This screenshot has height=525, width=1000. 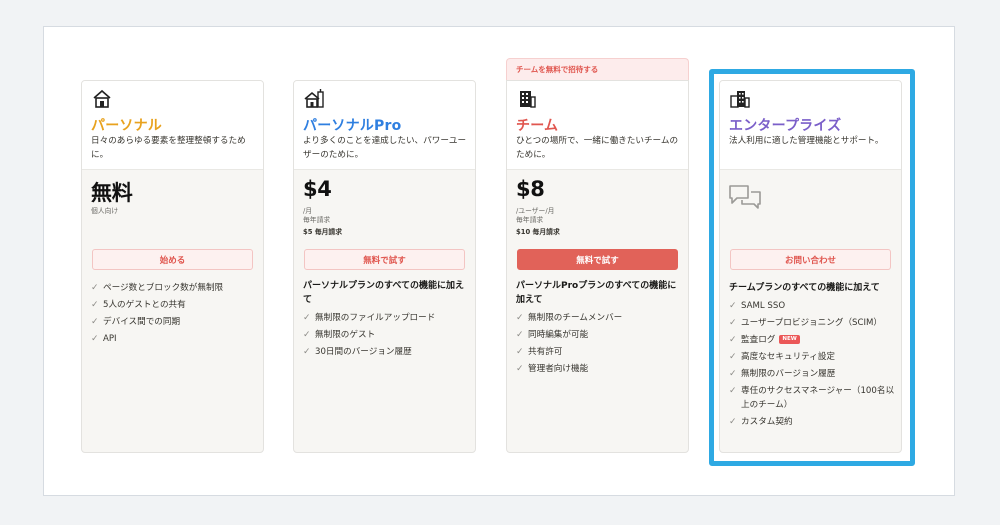 What do you see at coordinates (528, 99) in the screenshot?
I see `building-icon` at bounding box center [528, 99].